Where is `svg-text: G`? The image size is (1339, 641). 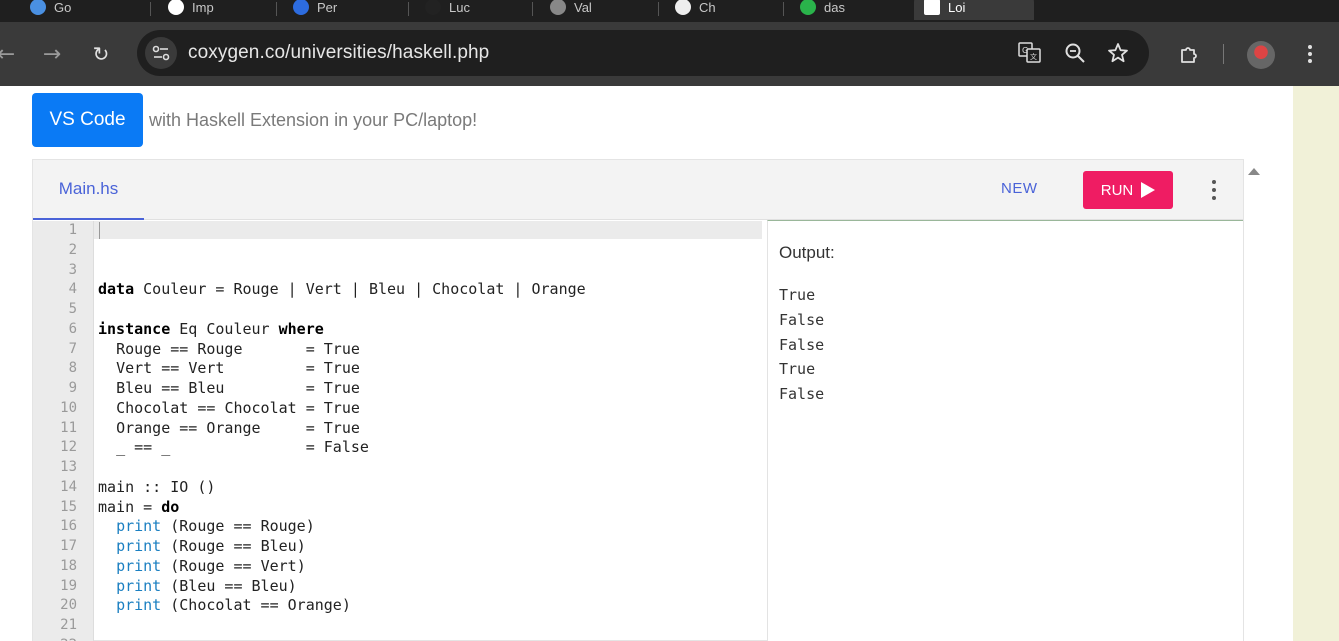
svg-text: G is located at coordinates (1025, 50).